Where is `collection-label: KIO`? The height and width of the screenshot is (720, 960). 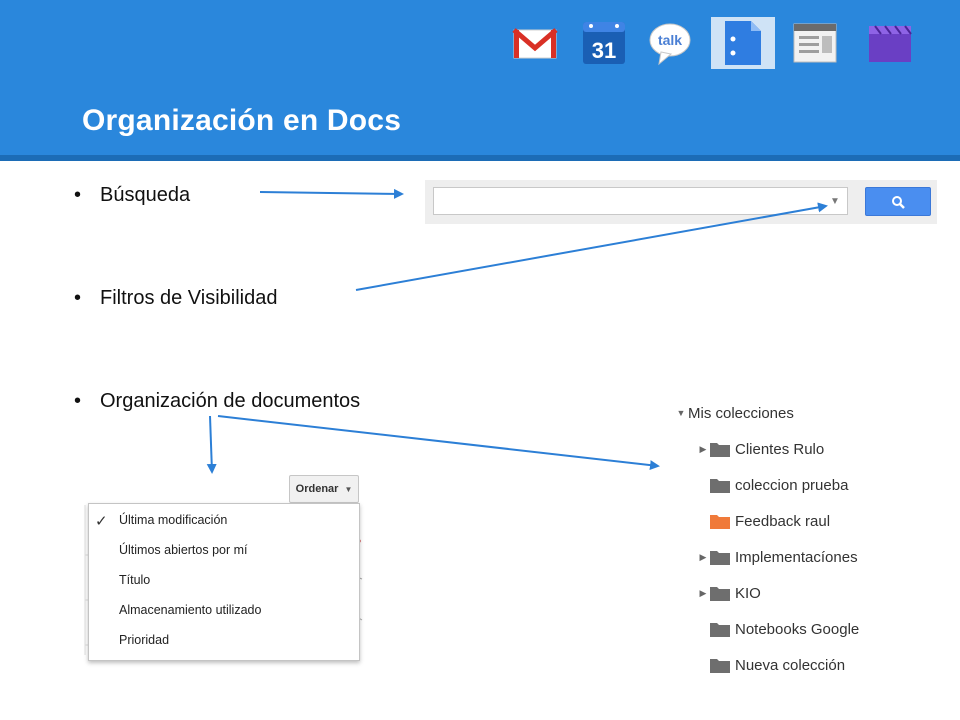 collection-label: KIO is located at coordinates (748, 593).